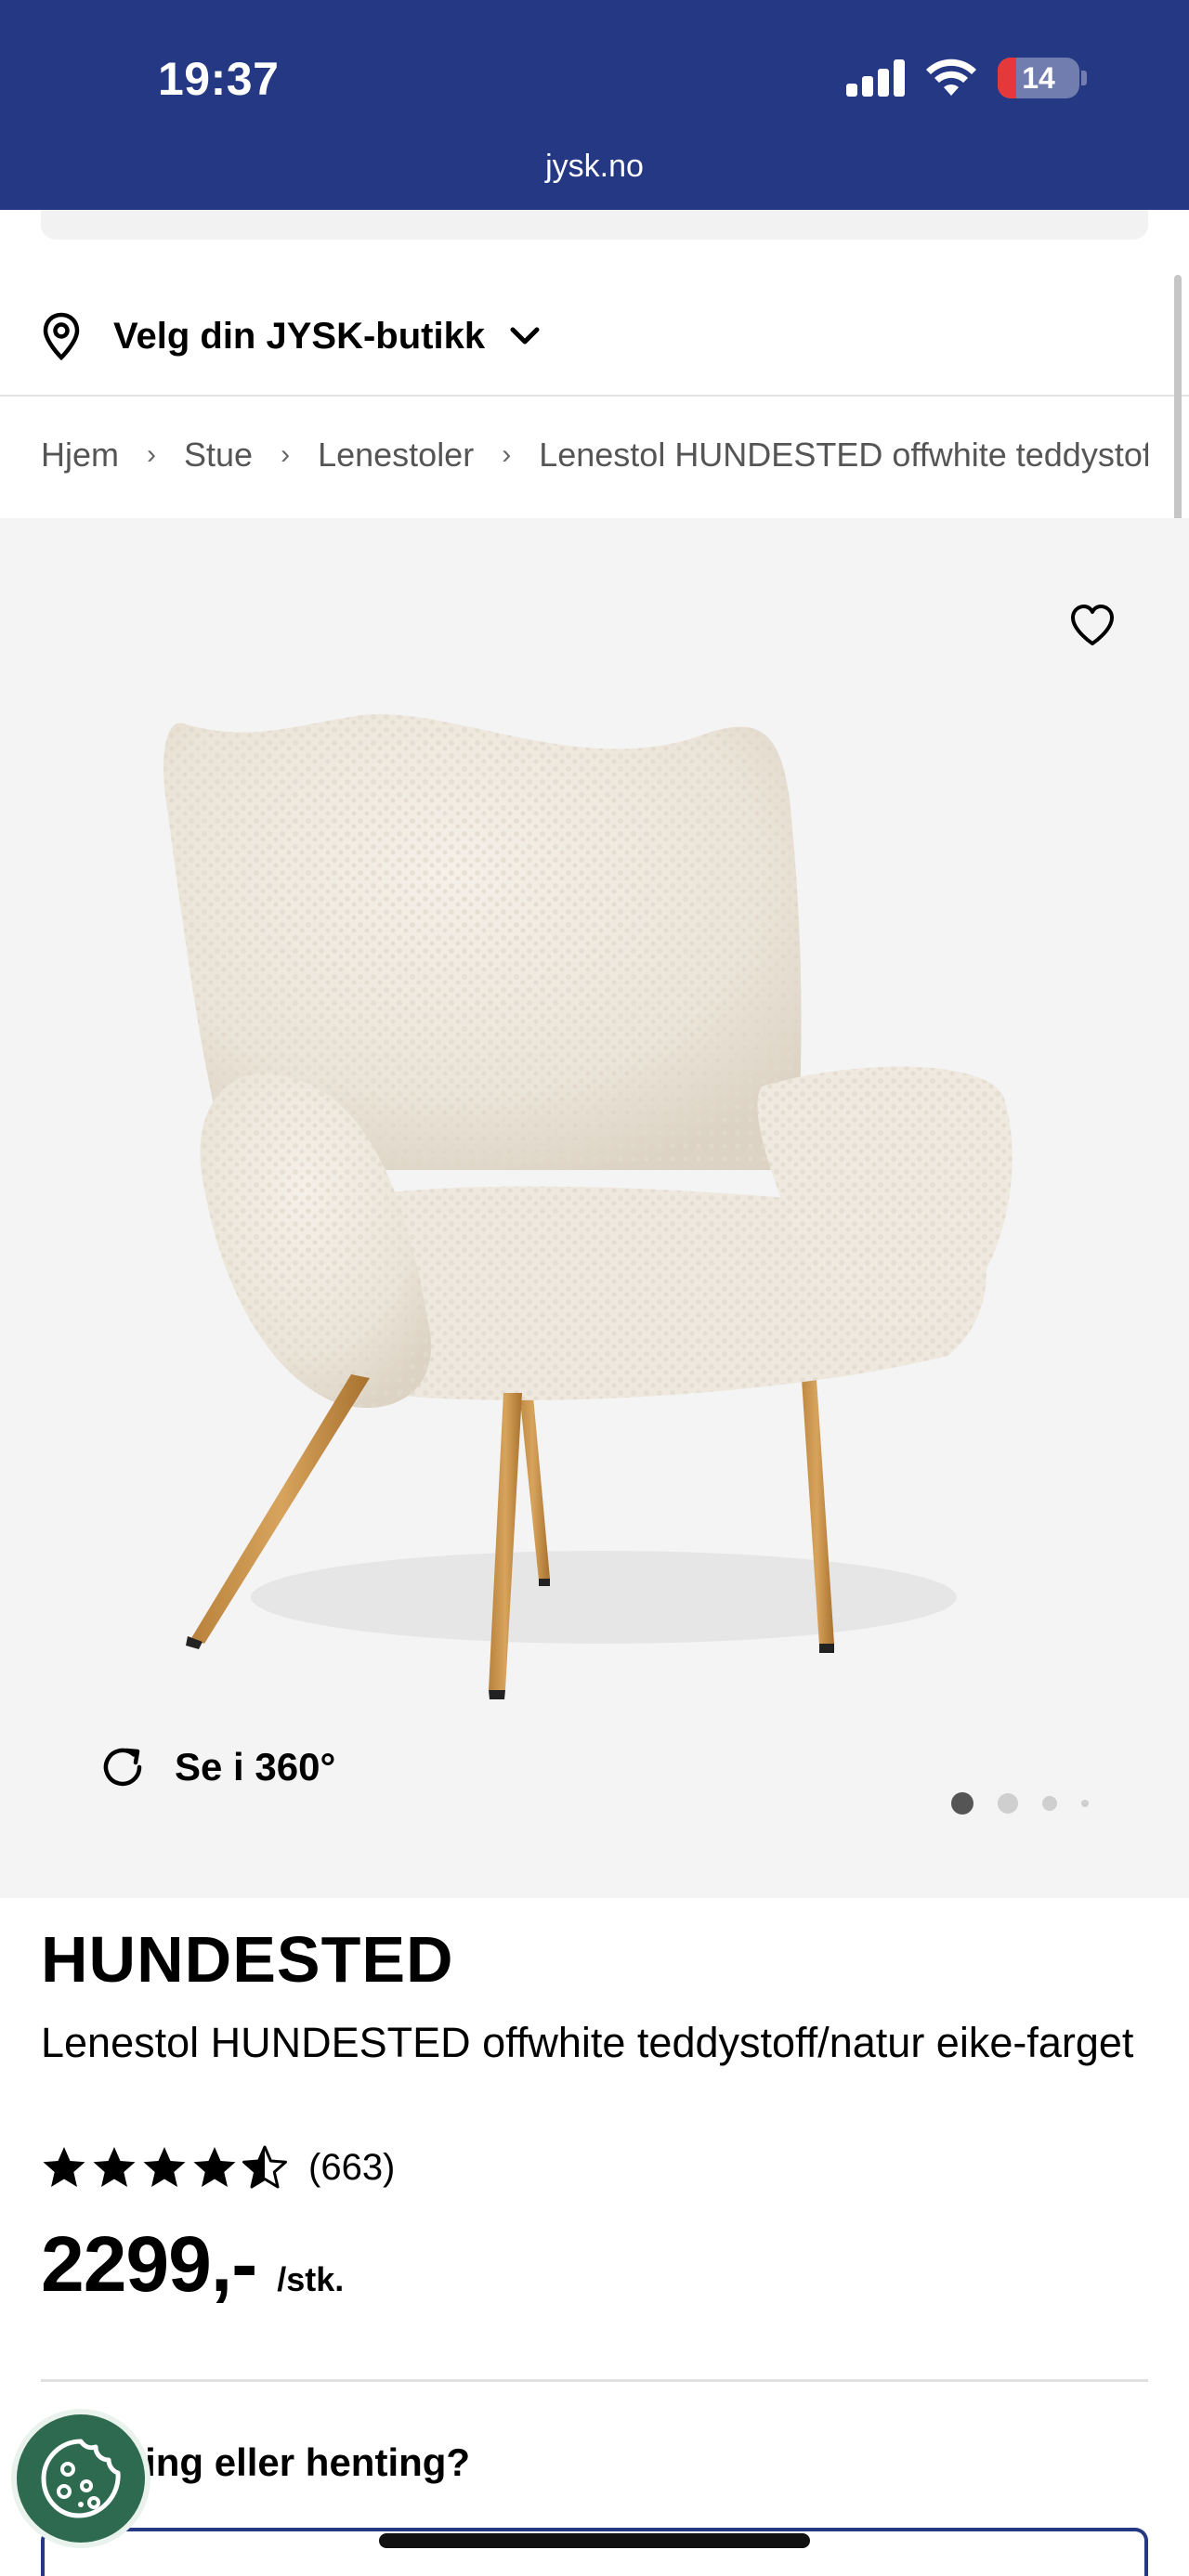 The width and height of the screenshot is (1189, 2576). I want to click on url-bar: jysk.no, so click(594, 167).